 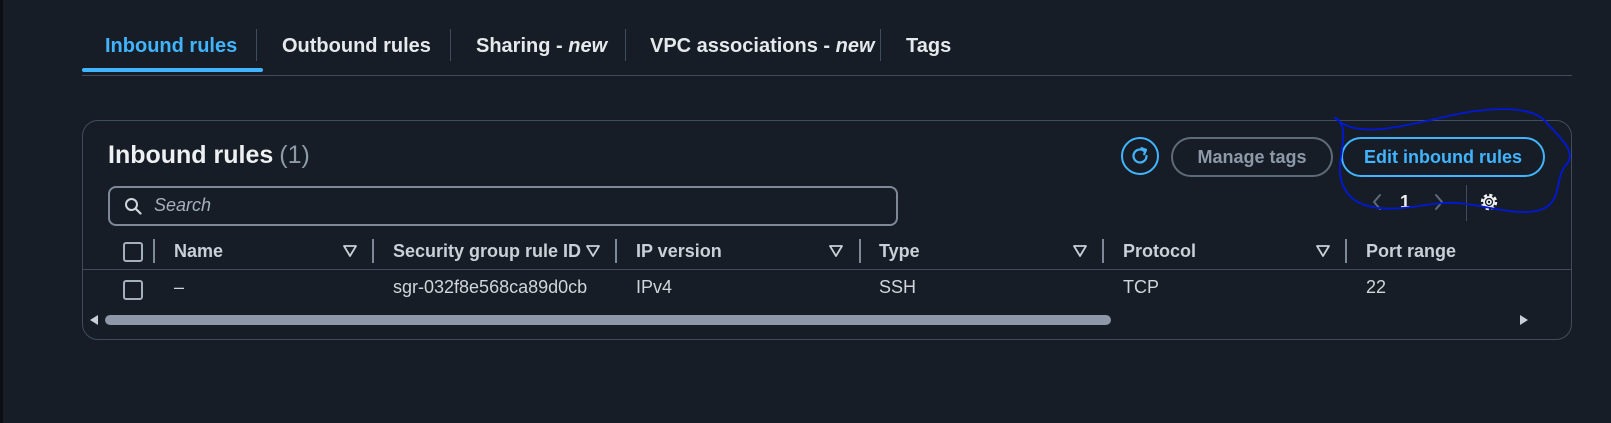 What do you see at coordinates (899, 251) in the screenshot?
I see `column-header-type: Type` at bounding box center [899, 251].